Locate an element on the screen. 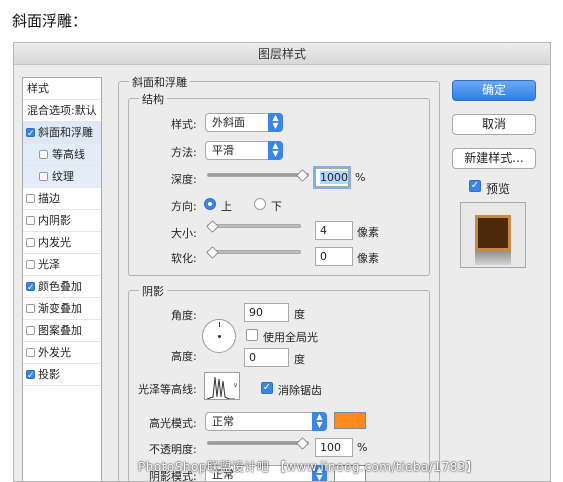  highlight-opacity-label: 不透明度: is located at coordinates (173, 449).